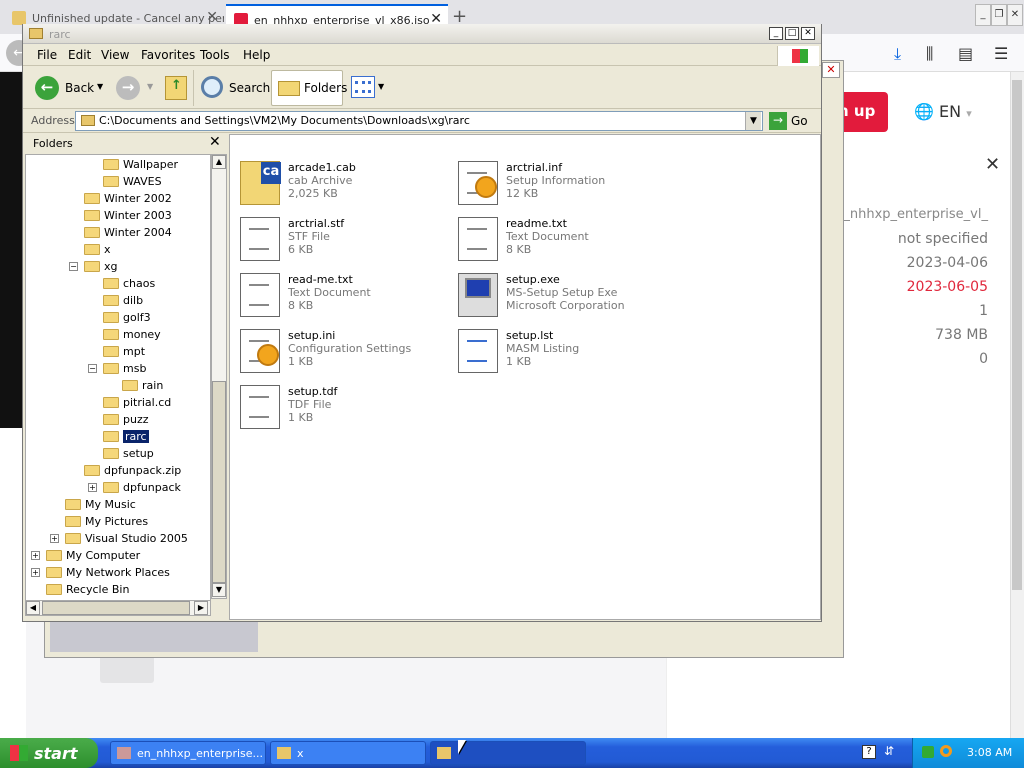 The width and height of the screenshot is (1024, 768). I want to click on file-item: readme.txt Text Document 8 KB, so click(564, 240).